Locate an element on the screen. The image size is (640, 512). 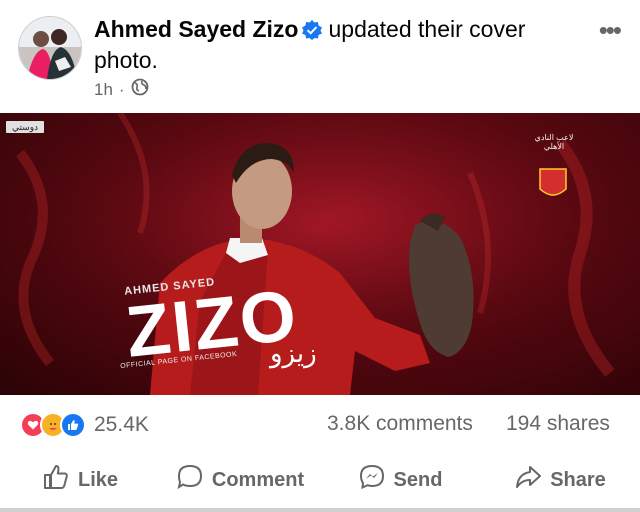
comment-button: Comment is located at coordinates (240, 480).